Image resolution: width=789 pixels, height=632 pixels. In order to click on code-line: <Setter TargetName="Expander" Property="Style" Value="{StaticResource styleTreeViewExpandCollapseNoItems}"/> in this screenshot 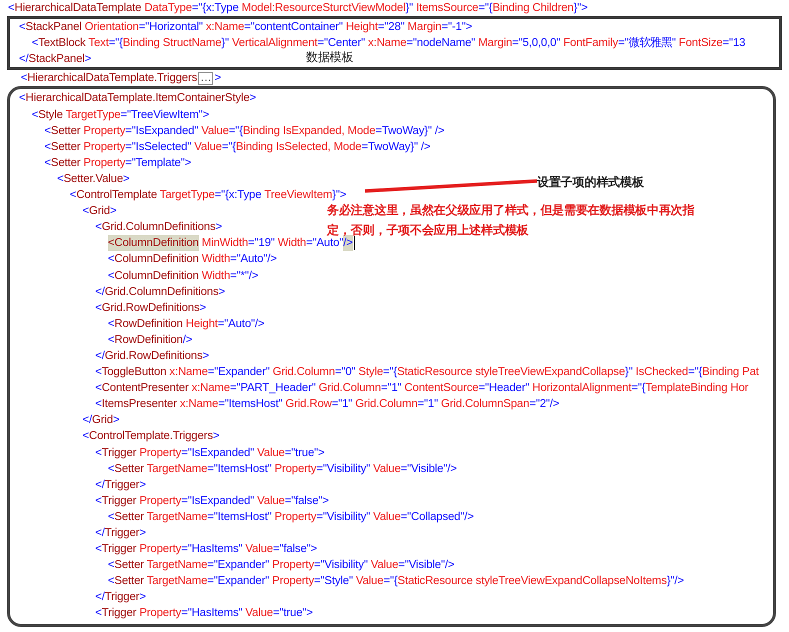, I will do `click(396, 582)`.